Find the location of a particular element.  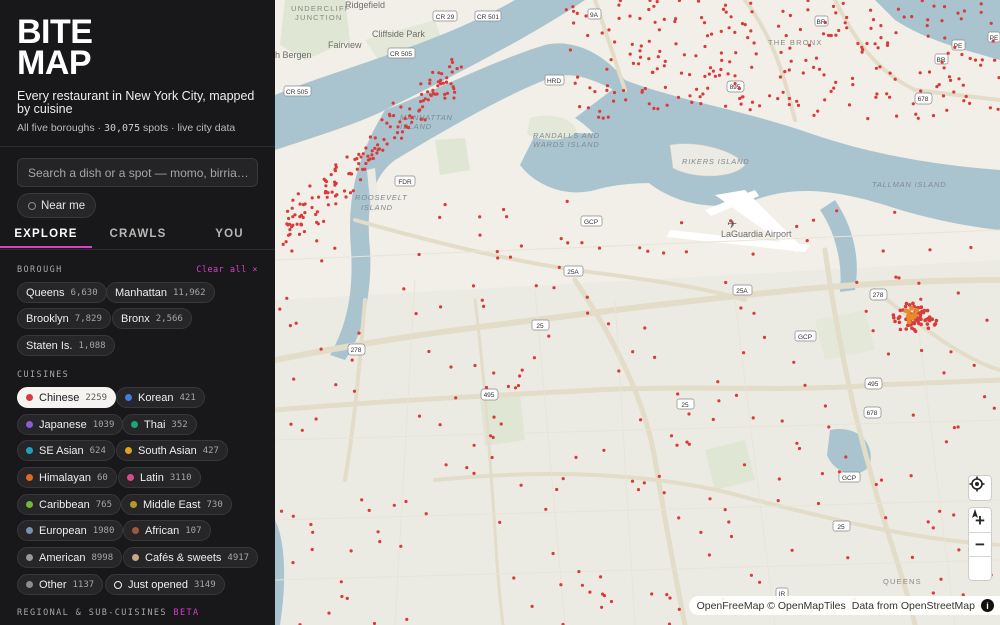

borough-chip-bronx: Bronx 2,566 is located at coordinates (152, 318).